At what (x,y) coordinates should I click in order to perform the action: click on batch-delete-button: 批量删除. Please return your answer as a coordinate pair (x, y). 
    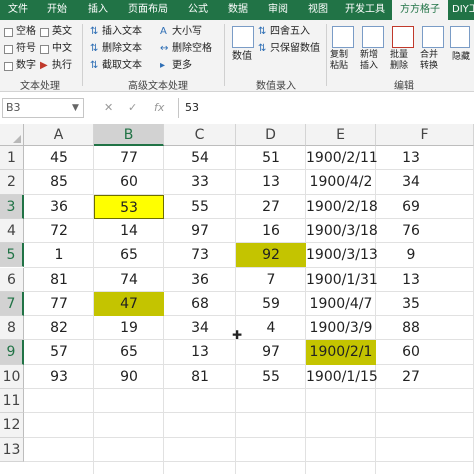
    Looking at the image, I should click on (403, 61).